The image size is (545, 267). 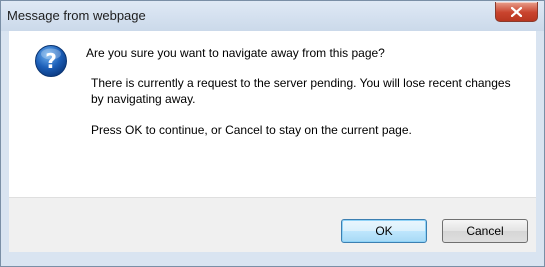 I want to click on close-button, so click(x=516, y=12).